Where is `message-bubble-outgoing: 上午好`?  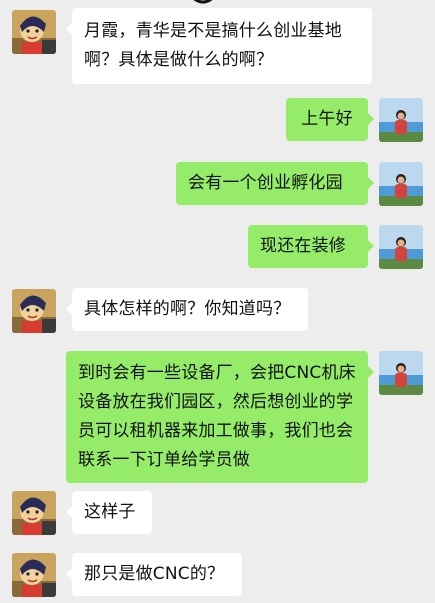 message-bubble-outgoing: 上午好 is located at coordinates (330, 119).